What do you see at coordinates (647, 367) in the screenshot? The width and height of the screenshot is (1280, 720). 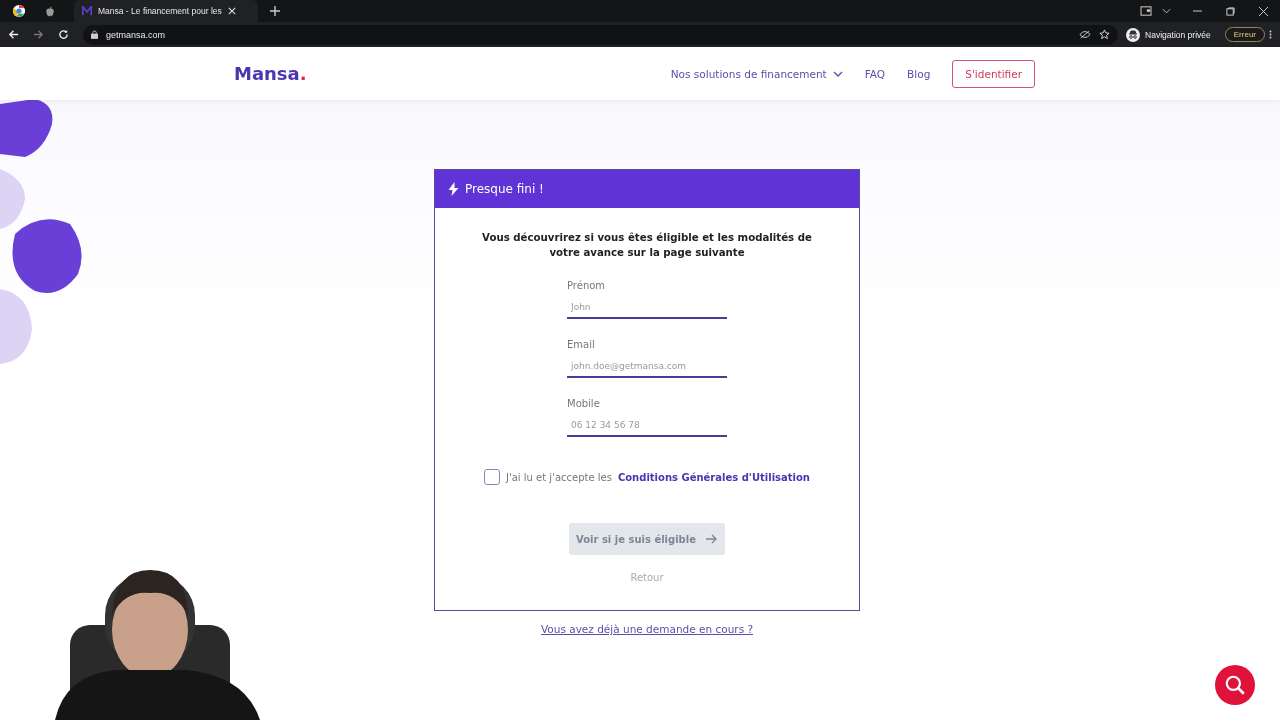 I see `input-field: john.doe@getmansa.com` at bounding box center [647, 367].